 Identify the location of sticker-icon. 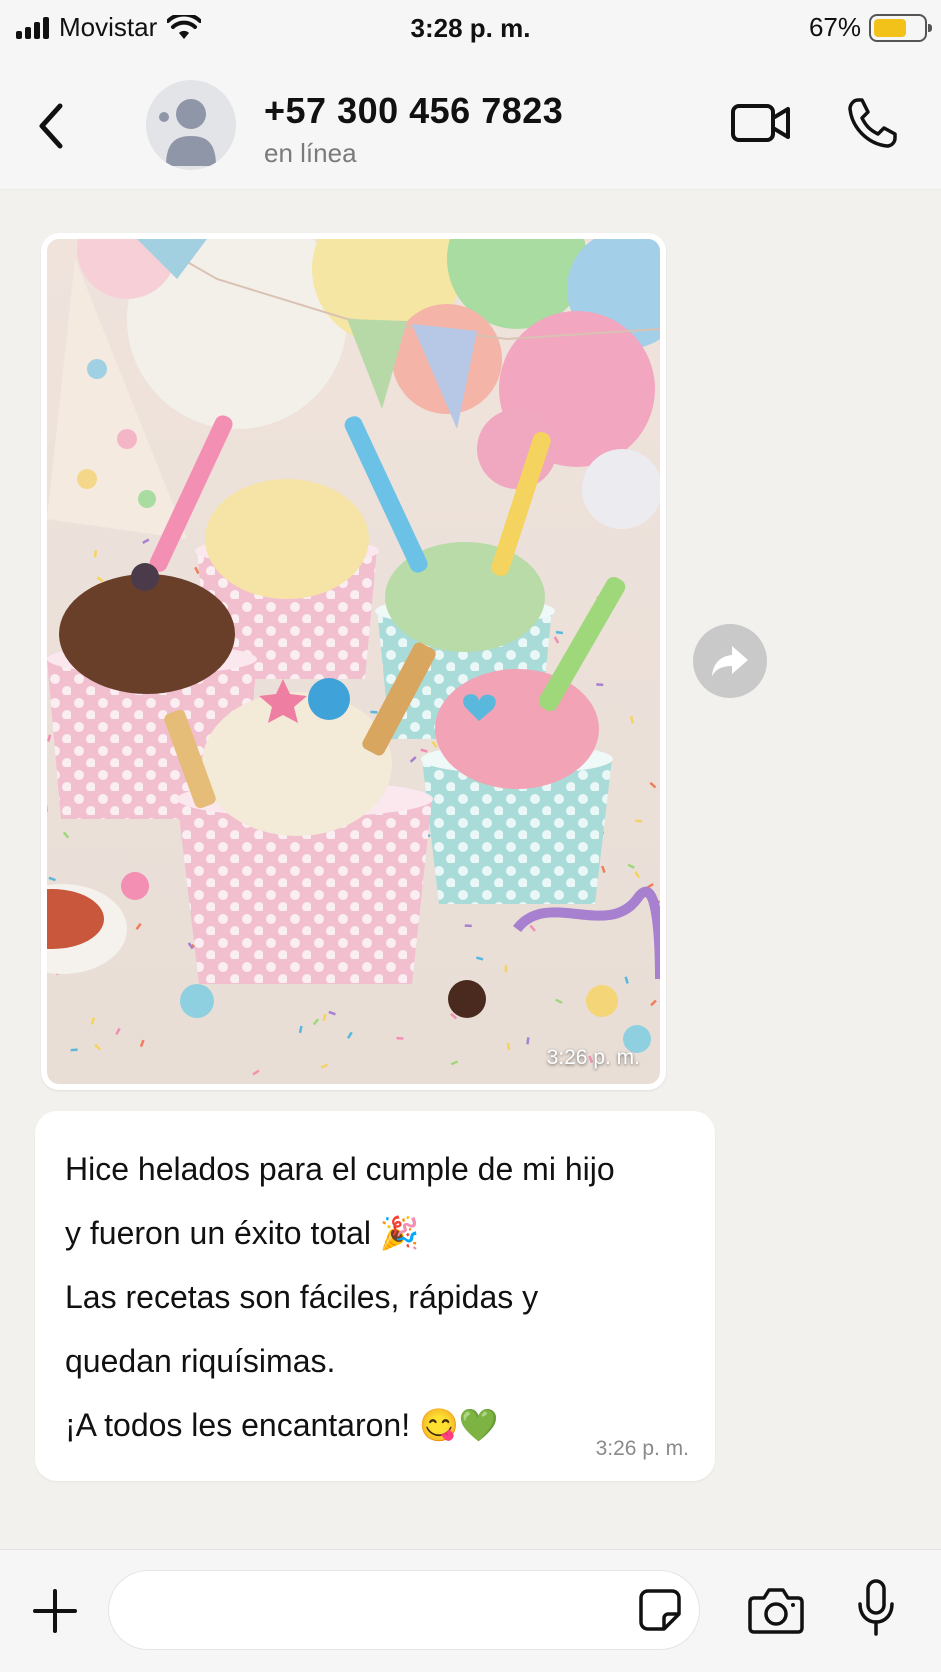
(660, 1610).